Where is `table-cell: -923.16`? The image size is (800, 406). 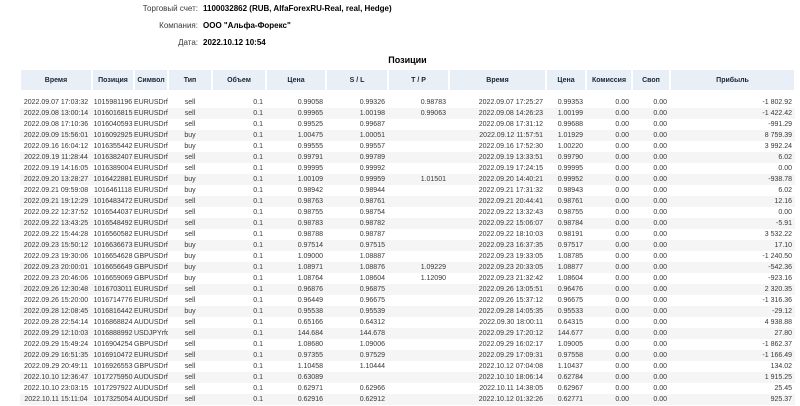 table-cell: -923.16 is located at coordinates (780, 278).